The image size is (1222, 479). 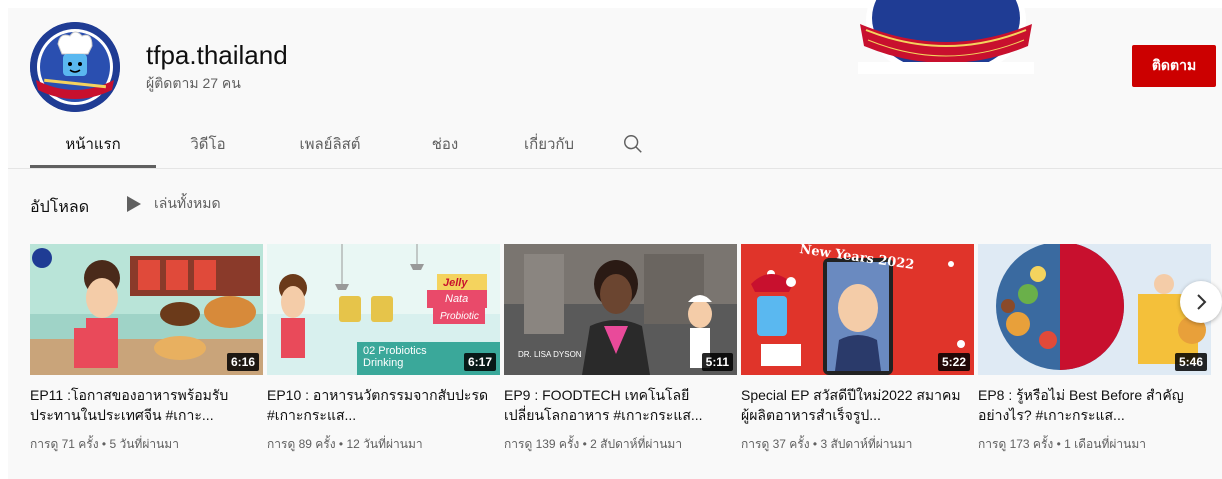 What do you see at coordinates (479, 362) in the screenshot?
I see `video-duration: 6:17` at bounding box center [479, 362].